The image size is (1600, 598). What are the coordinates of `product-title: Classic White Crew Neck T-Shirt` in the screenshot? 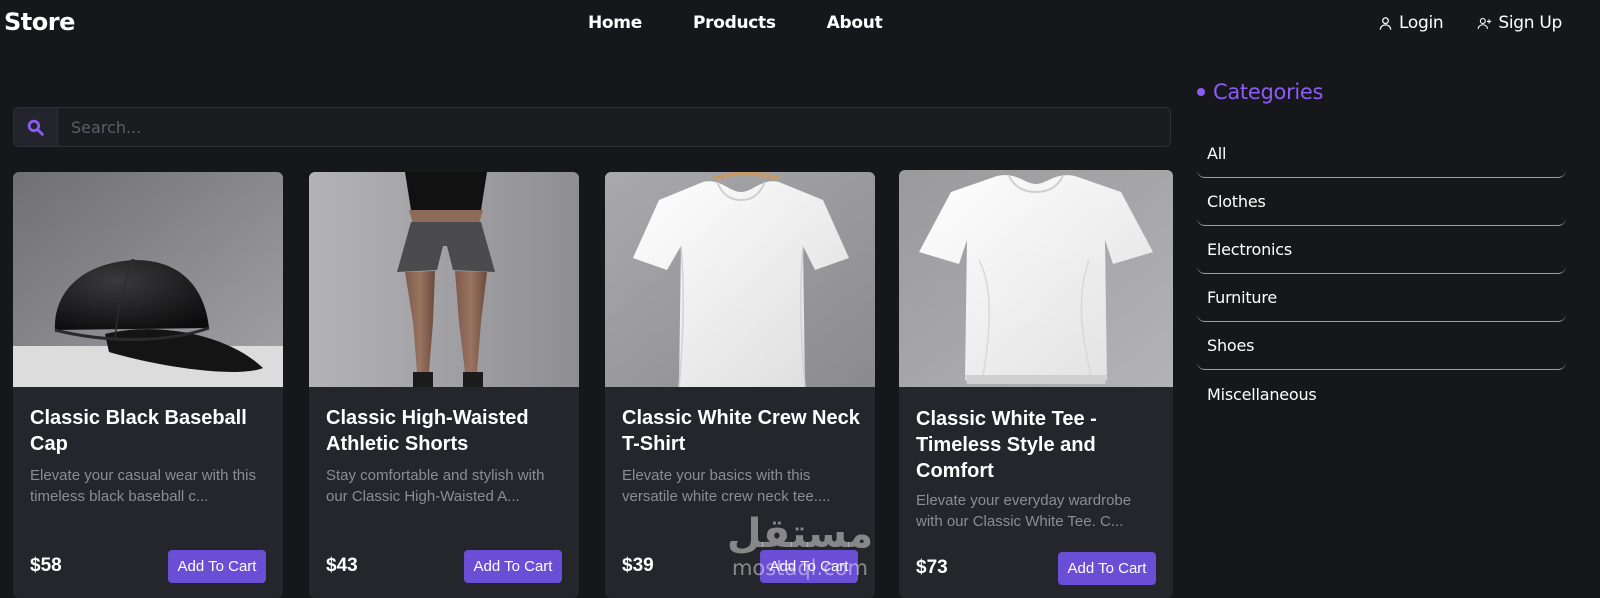 It's located at (741, 431).